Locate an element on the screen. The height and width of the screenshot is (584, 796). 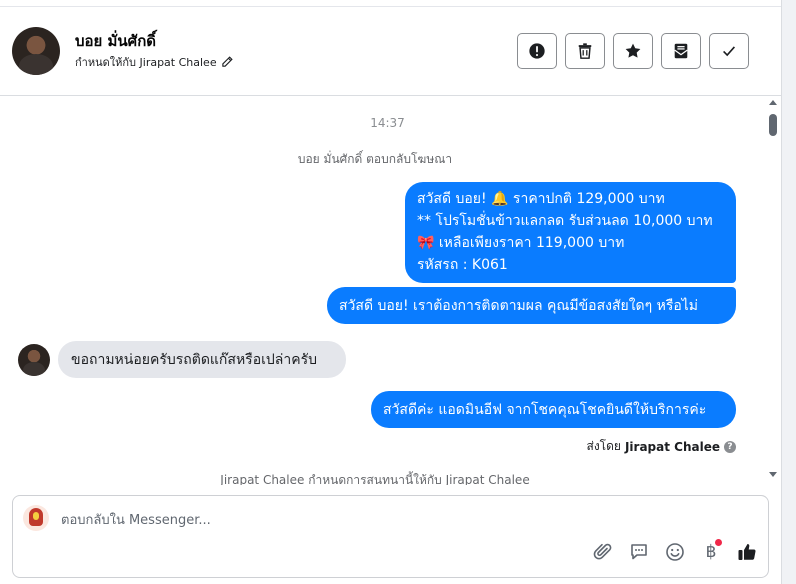
trash-icon is located at coordinates (585, 51).